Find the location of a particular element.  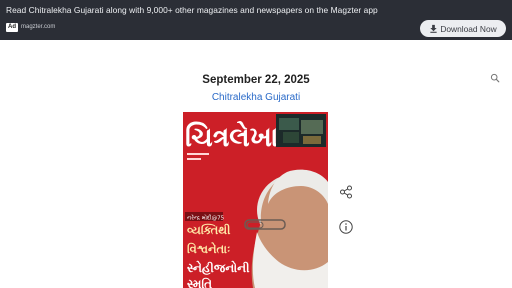

cover-headline-2: વિશ્વનેતાઃ is located at coordinates (208, 248).